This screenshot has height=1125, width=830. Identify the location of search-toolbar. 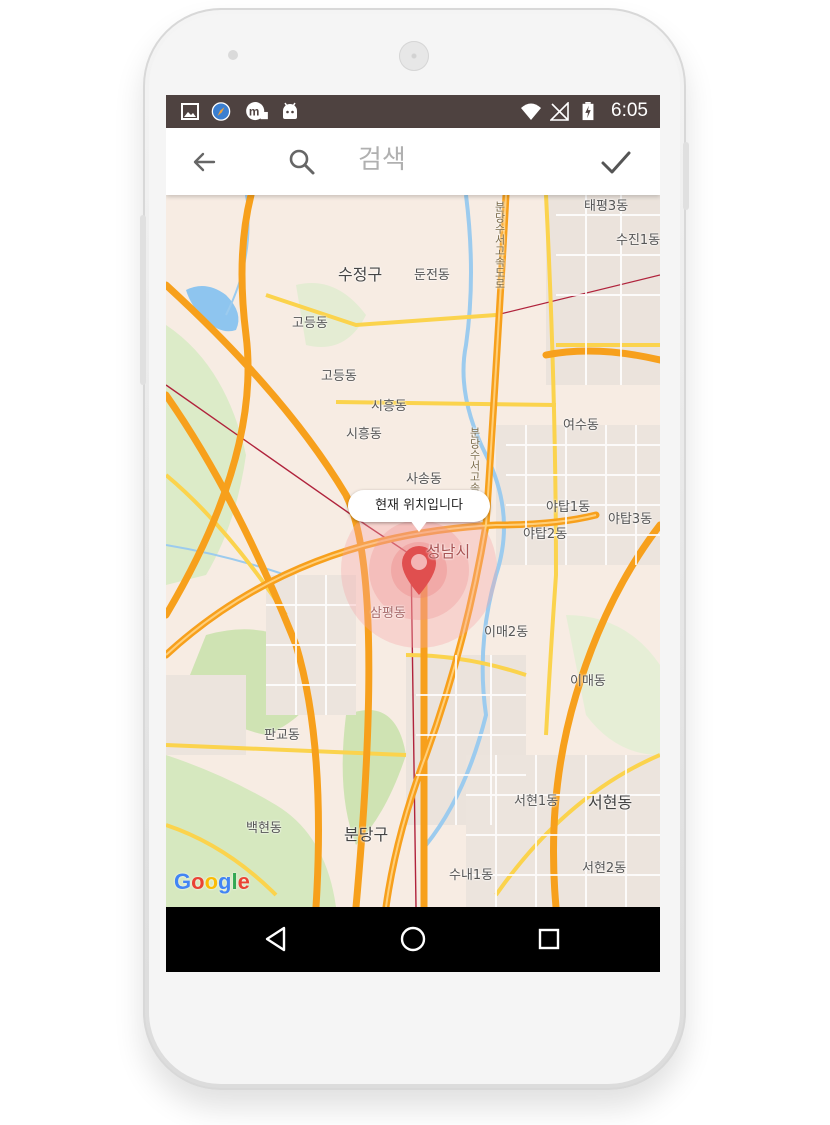
(413, 161).